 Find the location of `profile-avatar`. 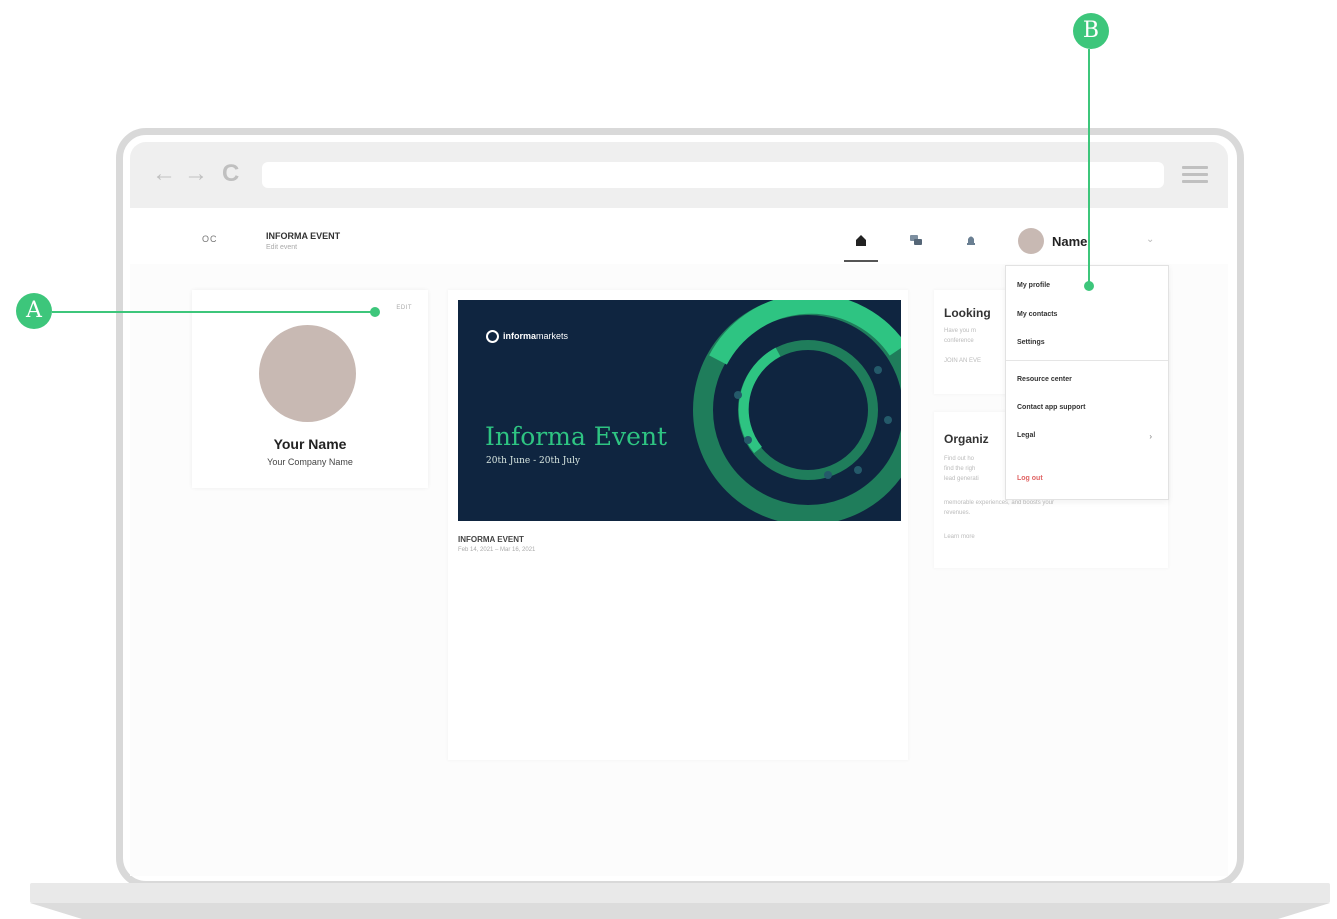

profile-avatar is located at coordinates (307, 373).